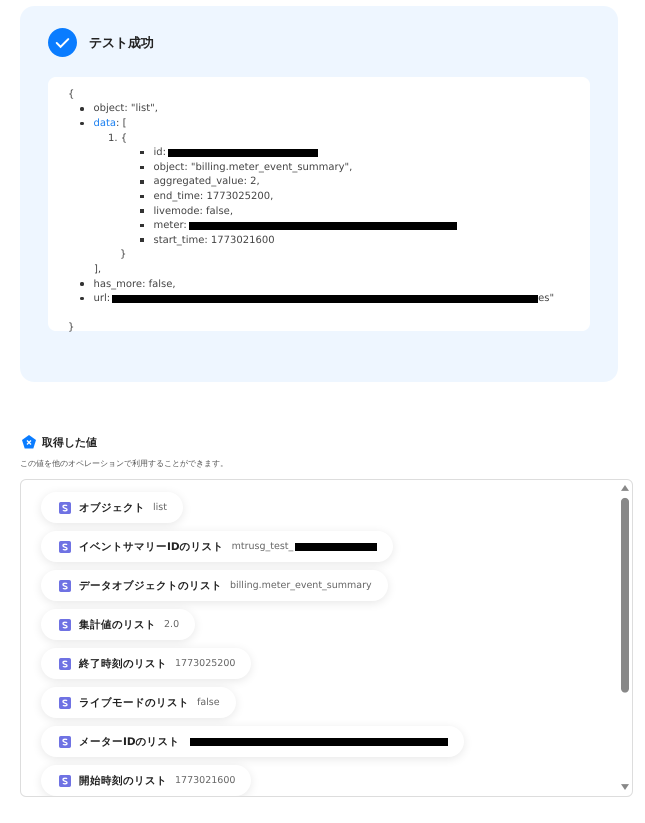 This screenshot has height=823, width=645. I want to click on section-title: 取得した値, so click(69, 442).